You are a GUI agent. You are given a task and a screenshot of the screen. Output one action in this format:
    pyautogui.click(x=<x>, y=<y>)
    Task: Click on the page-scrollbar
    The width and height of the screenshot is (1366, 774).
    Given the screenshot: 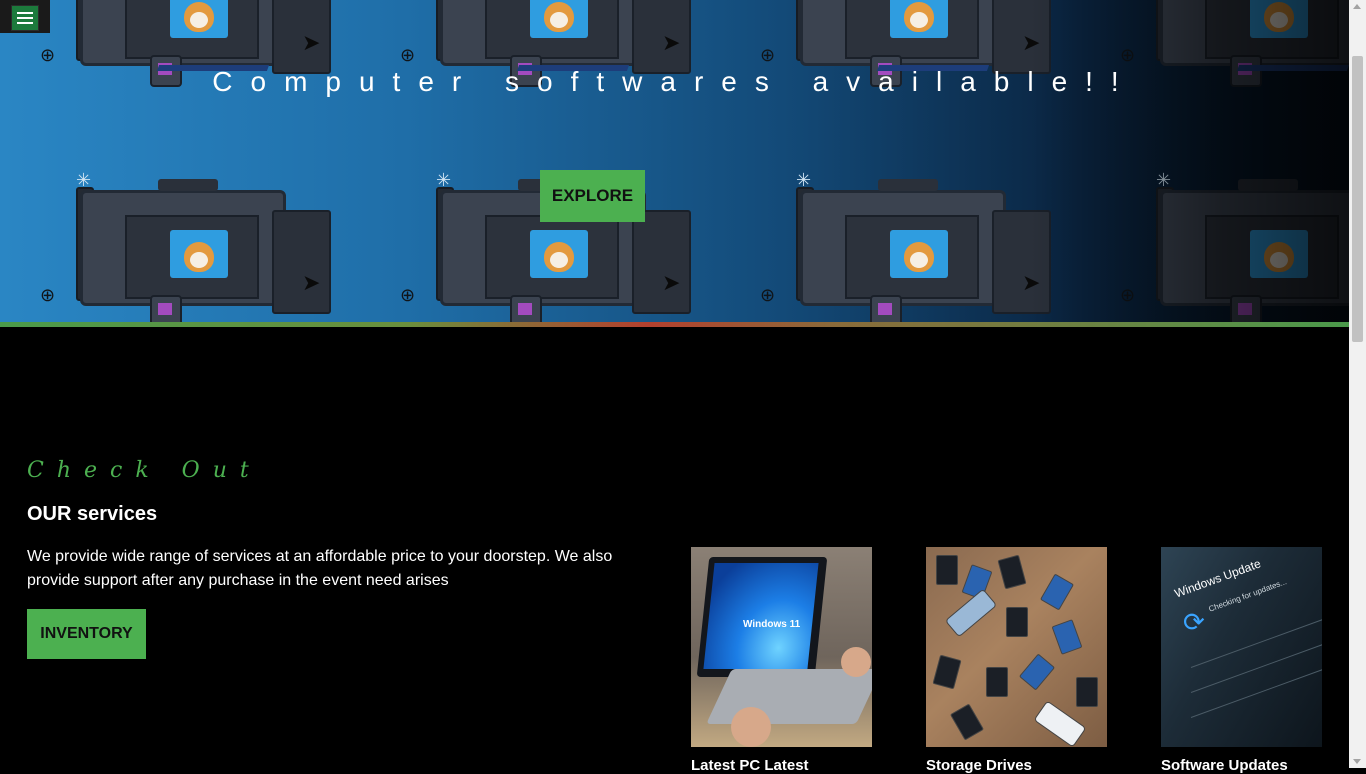 What is the action you would take?
    pyautogui.click(x=1357, y=384)
    